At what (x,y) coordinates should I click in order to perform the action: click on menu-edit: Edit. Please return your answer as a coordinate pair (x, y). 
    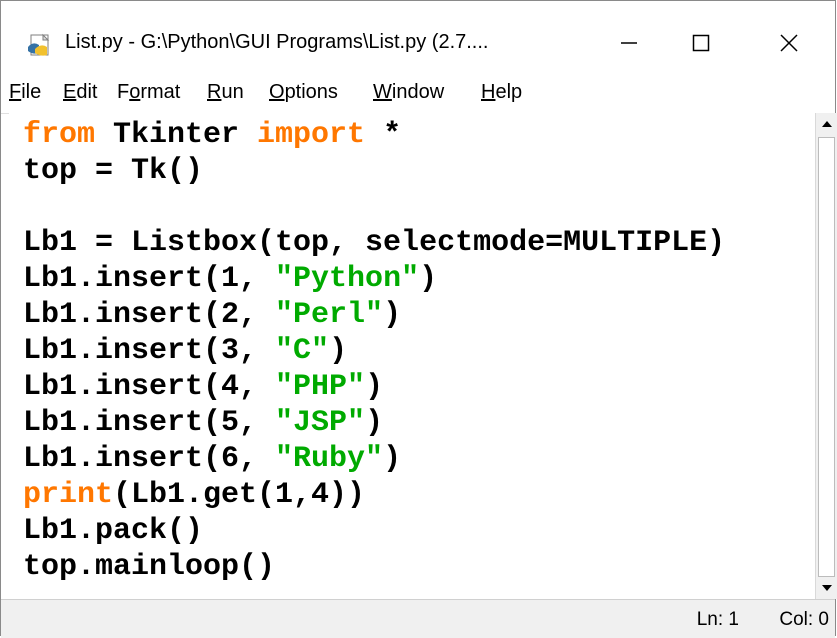
    Looking at the image, I should click on (80, 92).